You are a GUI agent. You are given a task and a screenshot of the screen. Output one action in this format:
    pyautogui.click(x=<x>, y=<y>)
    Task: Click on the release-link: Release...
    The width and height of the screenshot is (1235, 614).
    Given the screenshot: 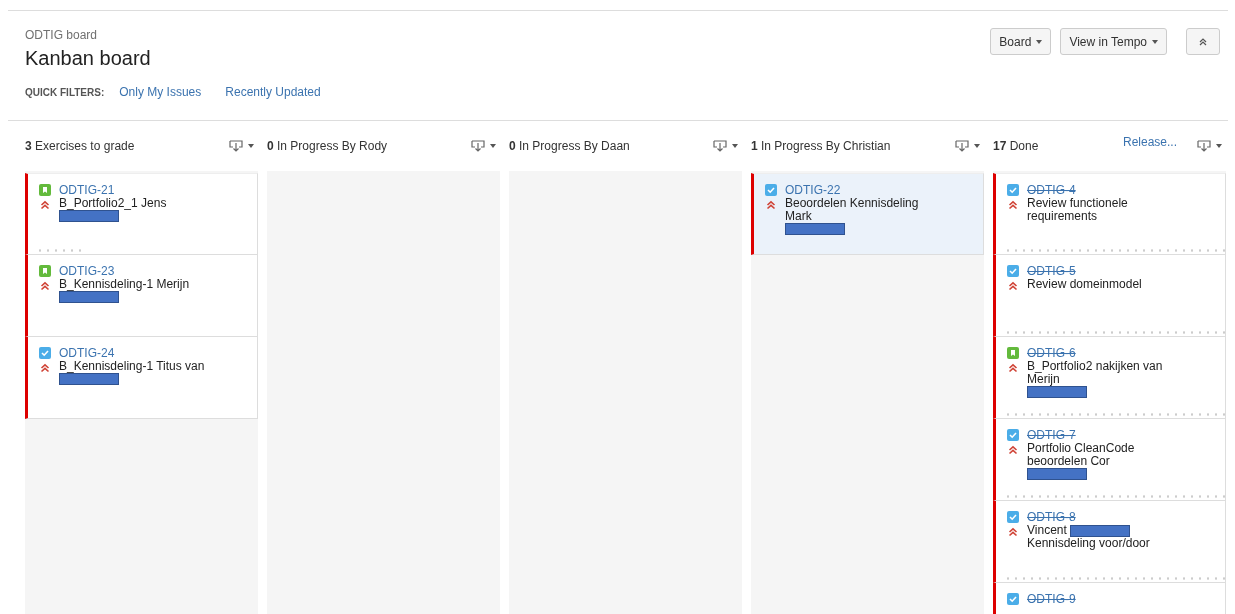 What is the action you would take?
    pyautogui.click(x=1149, y=142)
    